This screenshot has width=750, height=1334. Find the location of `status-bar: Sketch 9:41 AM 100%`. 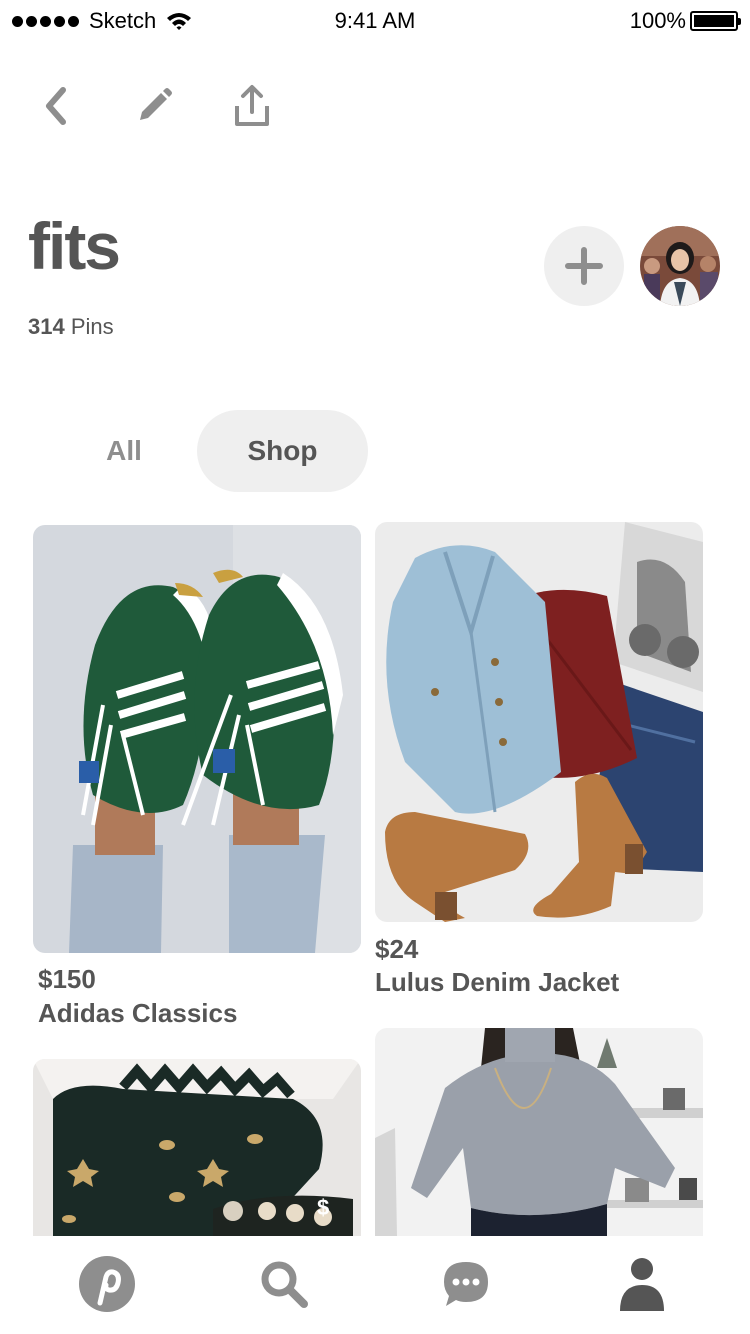

status-bar: Sketch 9:41 AM 100% is located at coordinates (375, 20).